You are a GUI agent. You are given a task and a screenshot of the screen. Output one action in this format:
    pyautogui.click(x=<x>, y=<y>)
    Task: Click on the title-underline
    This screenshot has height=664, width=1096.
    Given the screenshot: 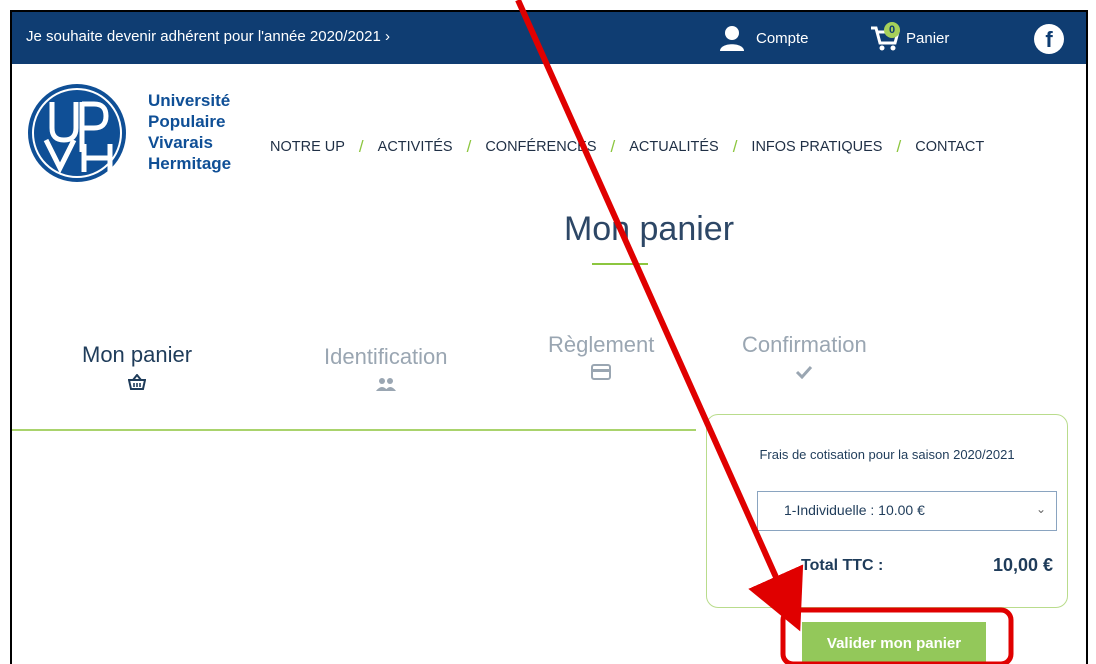 What is the action you would take?
    pyautogui.click(x=620, y=264)
    